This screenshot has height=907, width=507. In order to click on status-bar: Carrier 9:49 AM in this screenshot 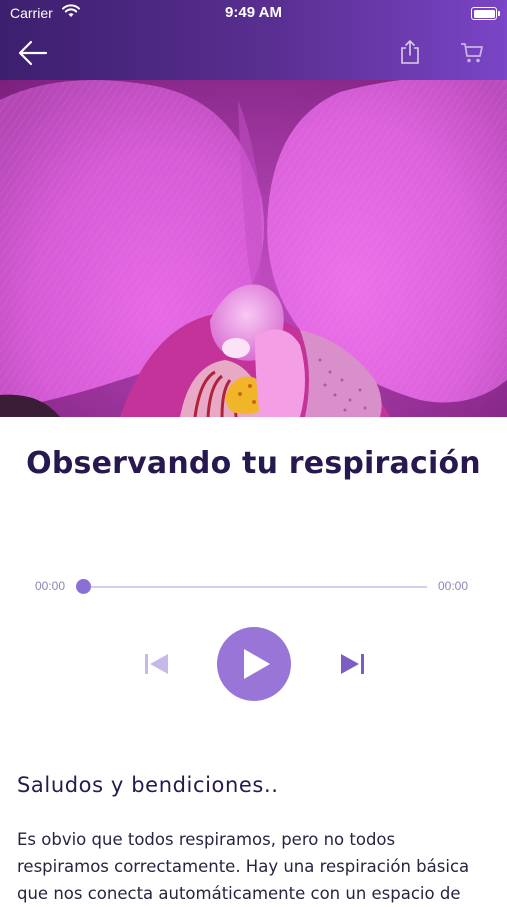, I will do `click(253, 14)`.